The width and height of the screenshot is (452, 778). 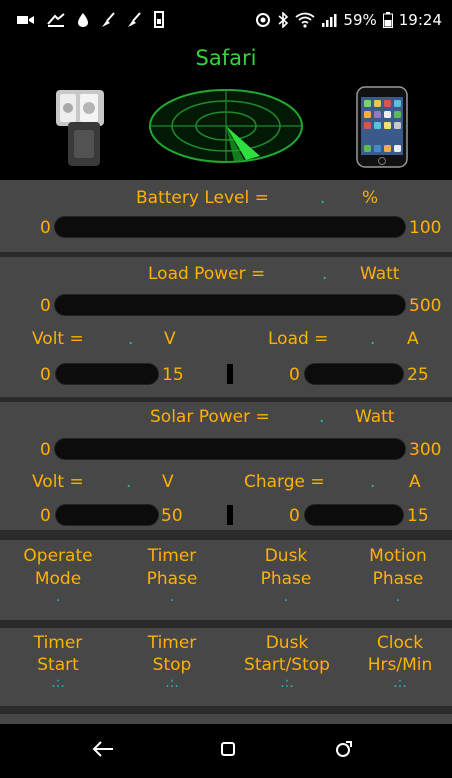 I want to click on home-square-icon, so click(x=228, y=751).